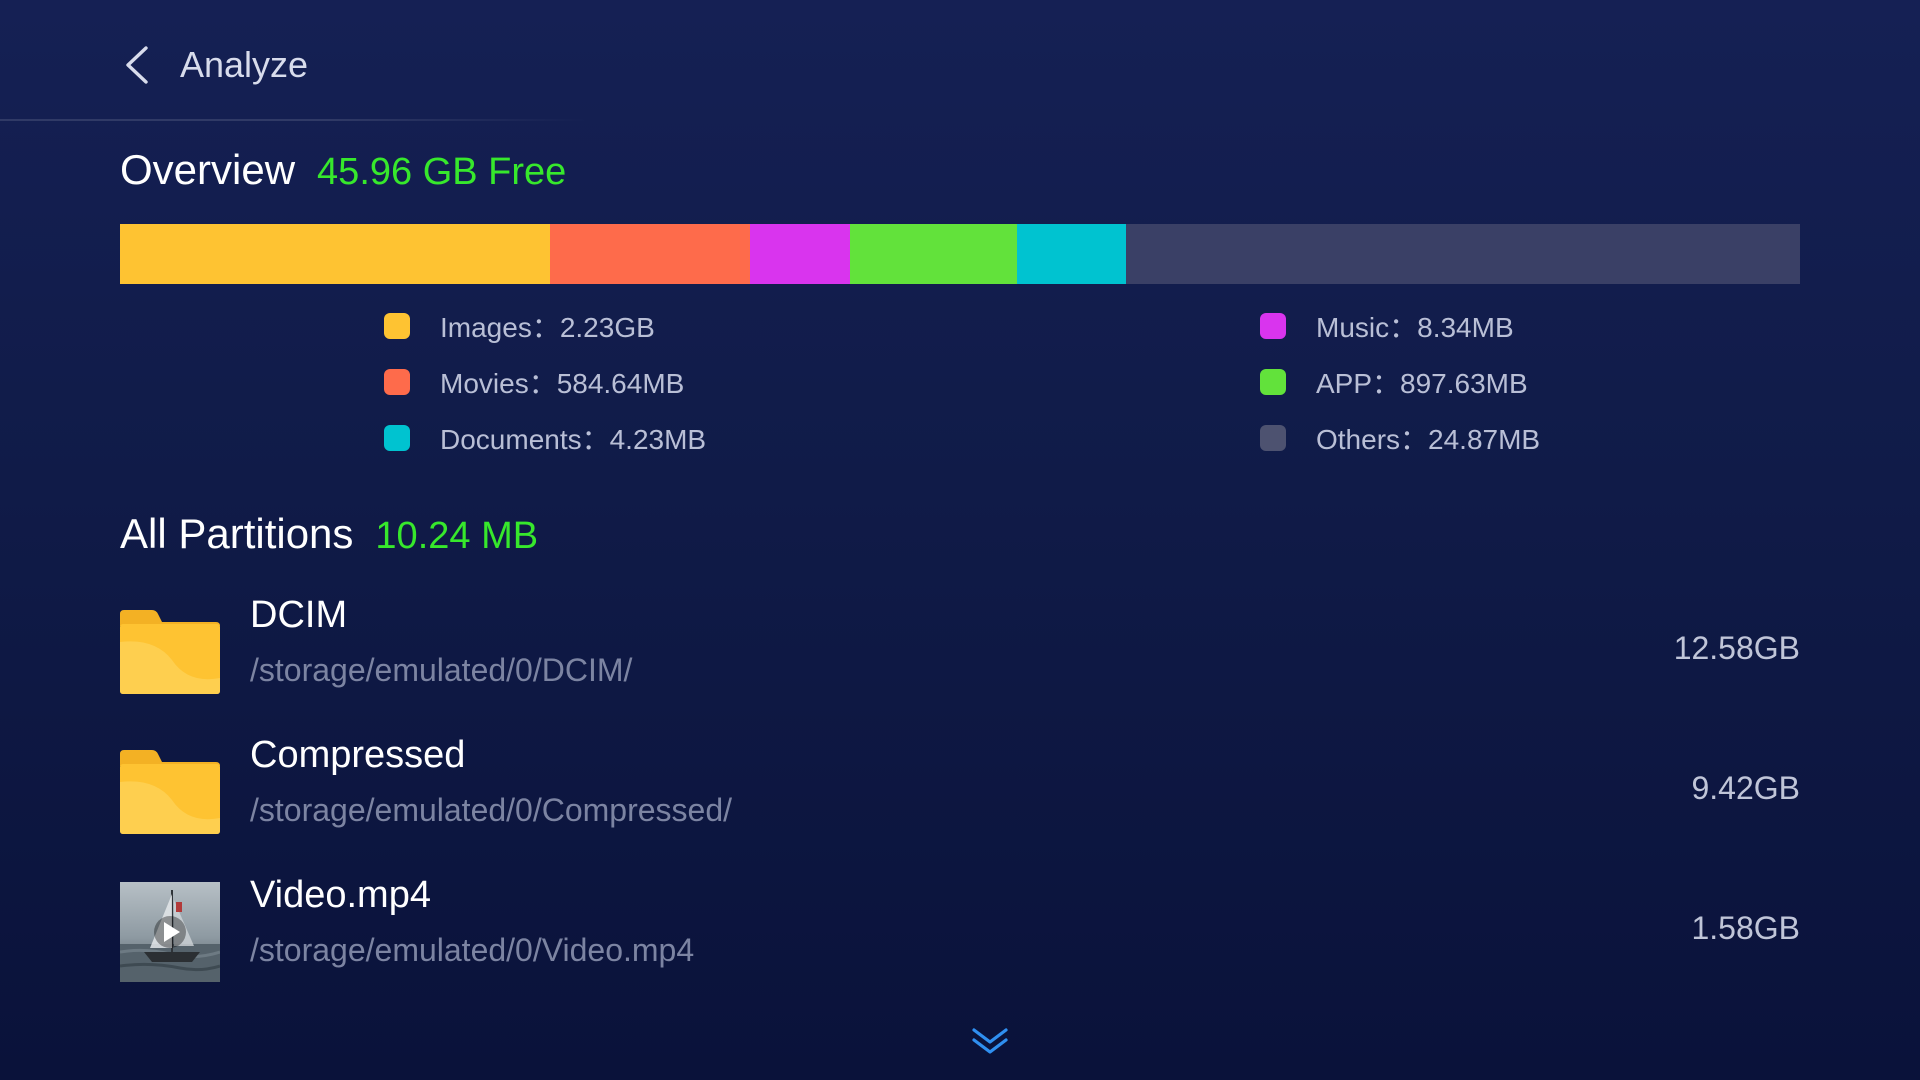 The image size is (1920, 1080). I want to click on movies-color-swatch, so click(397, 382).